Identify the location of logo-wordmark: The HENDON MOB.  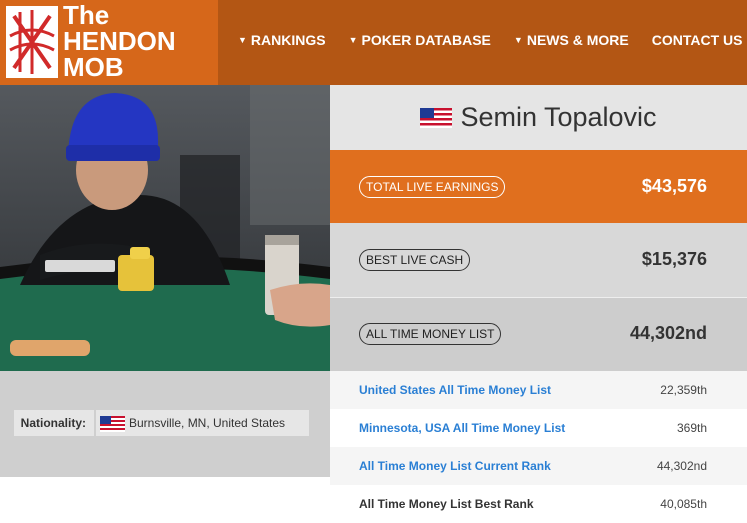
(119, 41).